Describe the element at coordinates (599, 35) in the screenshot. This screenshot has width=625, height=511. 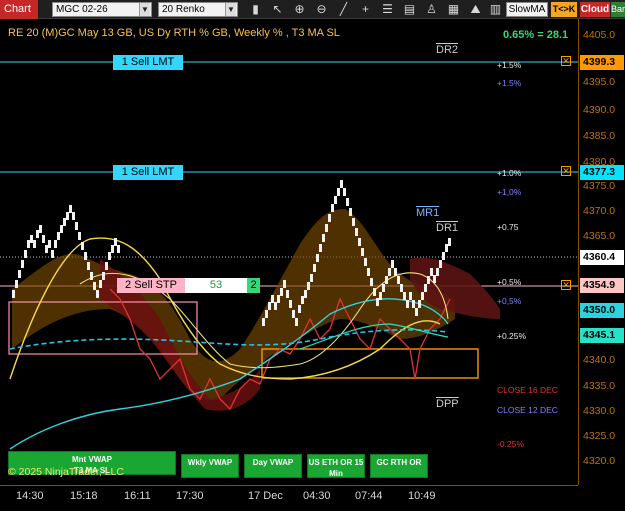
I see `price-tick: 4405.0` at that location.